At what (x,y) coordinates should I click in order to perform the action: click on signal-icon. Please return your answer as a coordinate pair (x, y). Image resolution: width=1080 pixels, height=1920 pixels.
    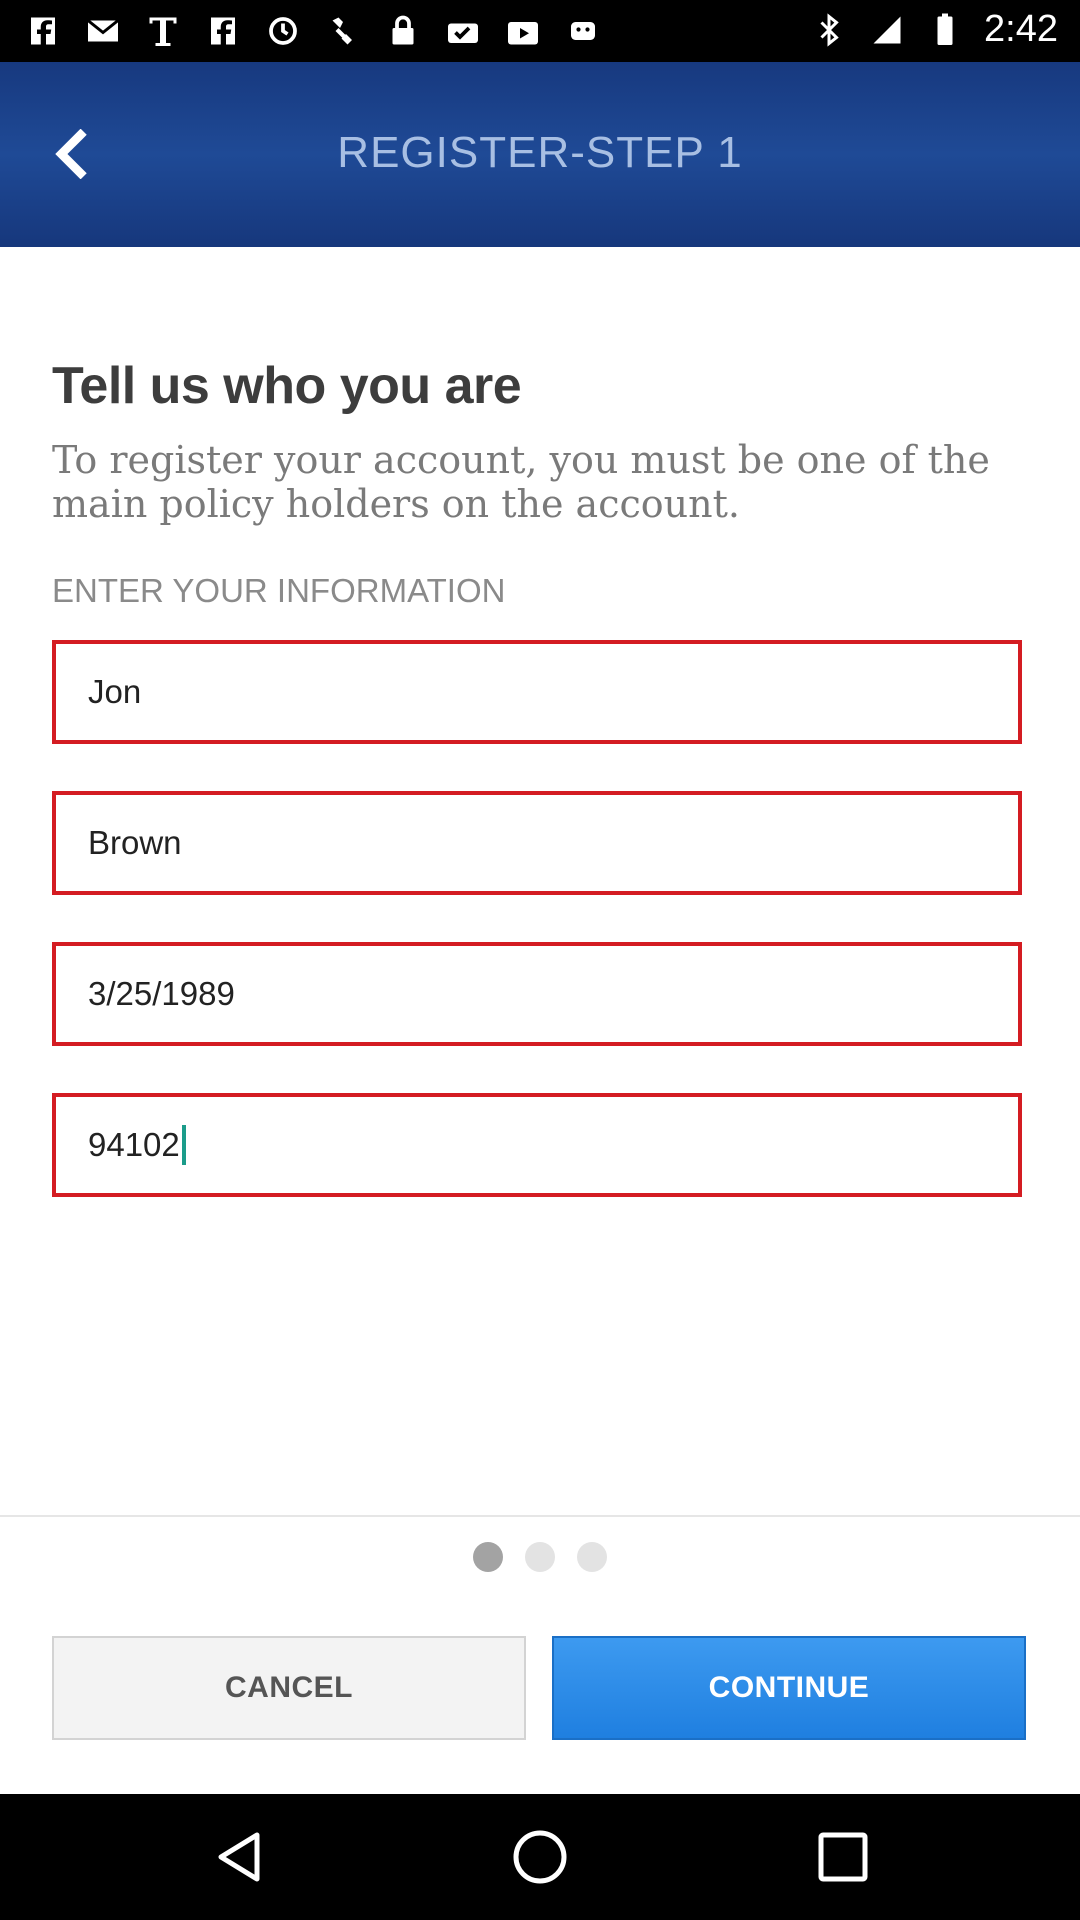
    Looking at the image, I should click on (887, 30).